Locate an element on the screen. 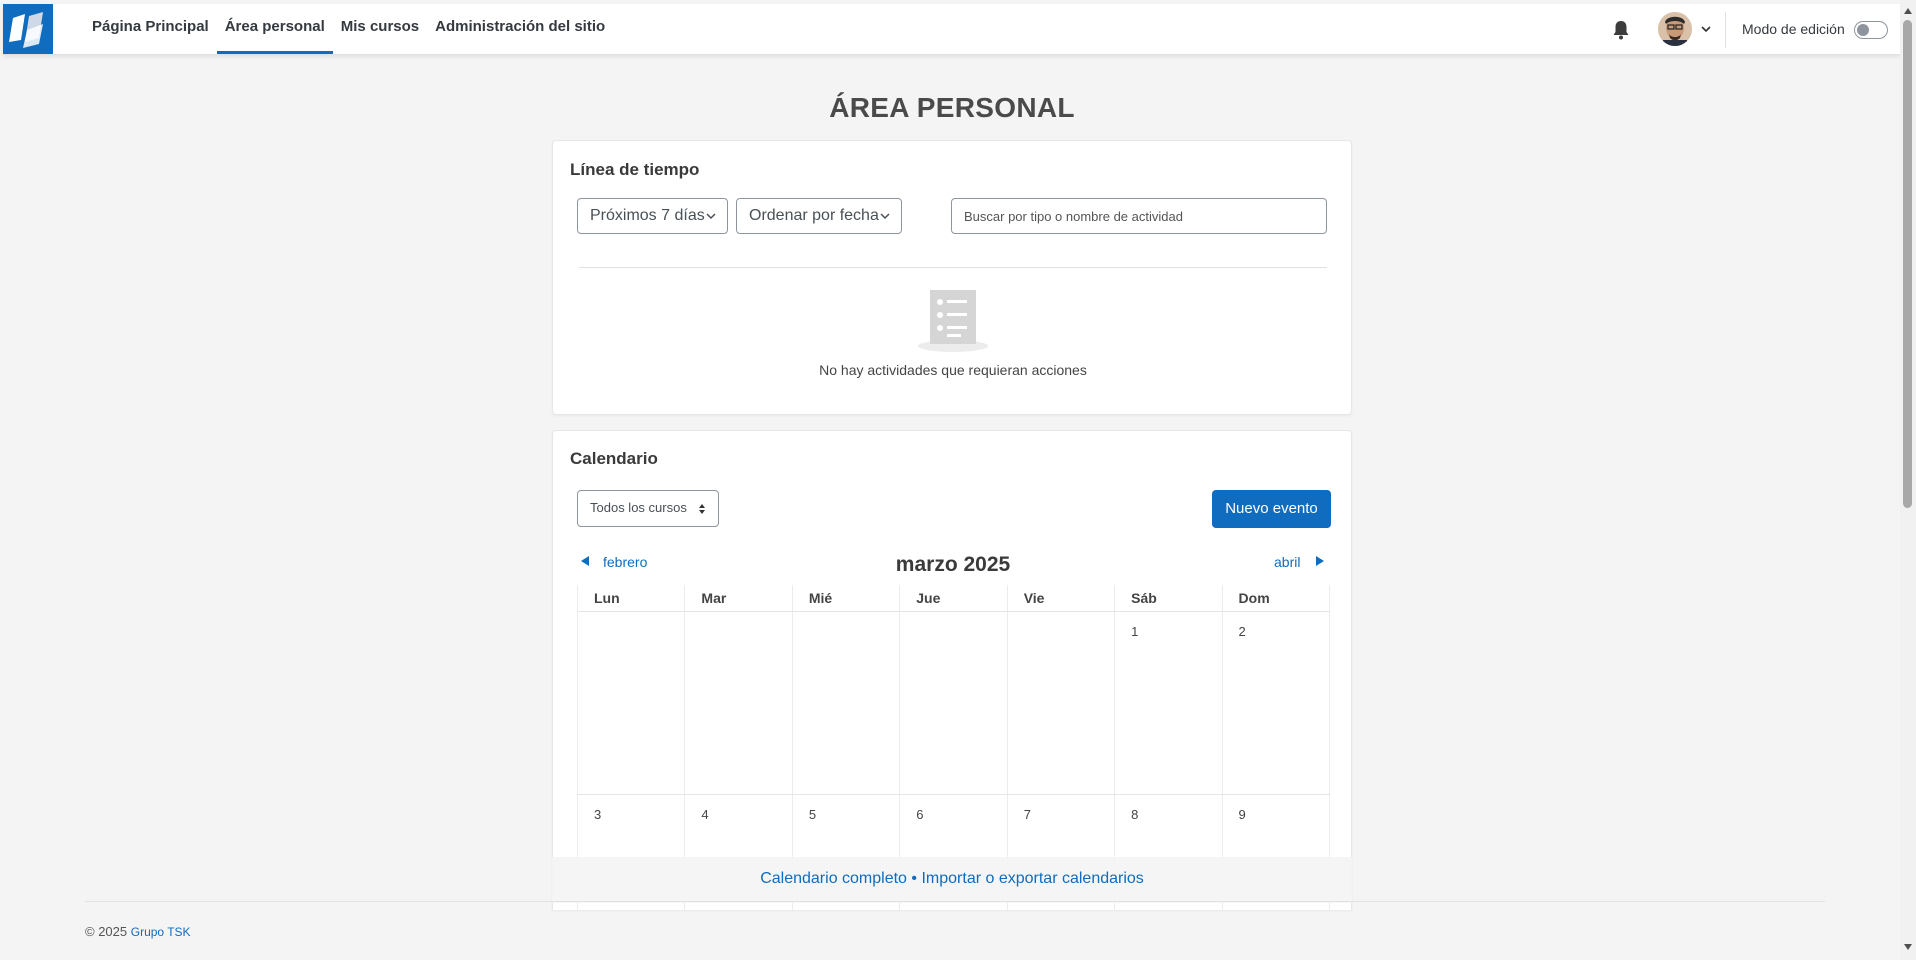 Image resolution: width=1916 pixels, height=960 pixels. user-avatar is located at coordinates (1675, 29).